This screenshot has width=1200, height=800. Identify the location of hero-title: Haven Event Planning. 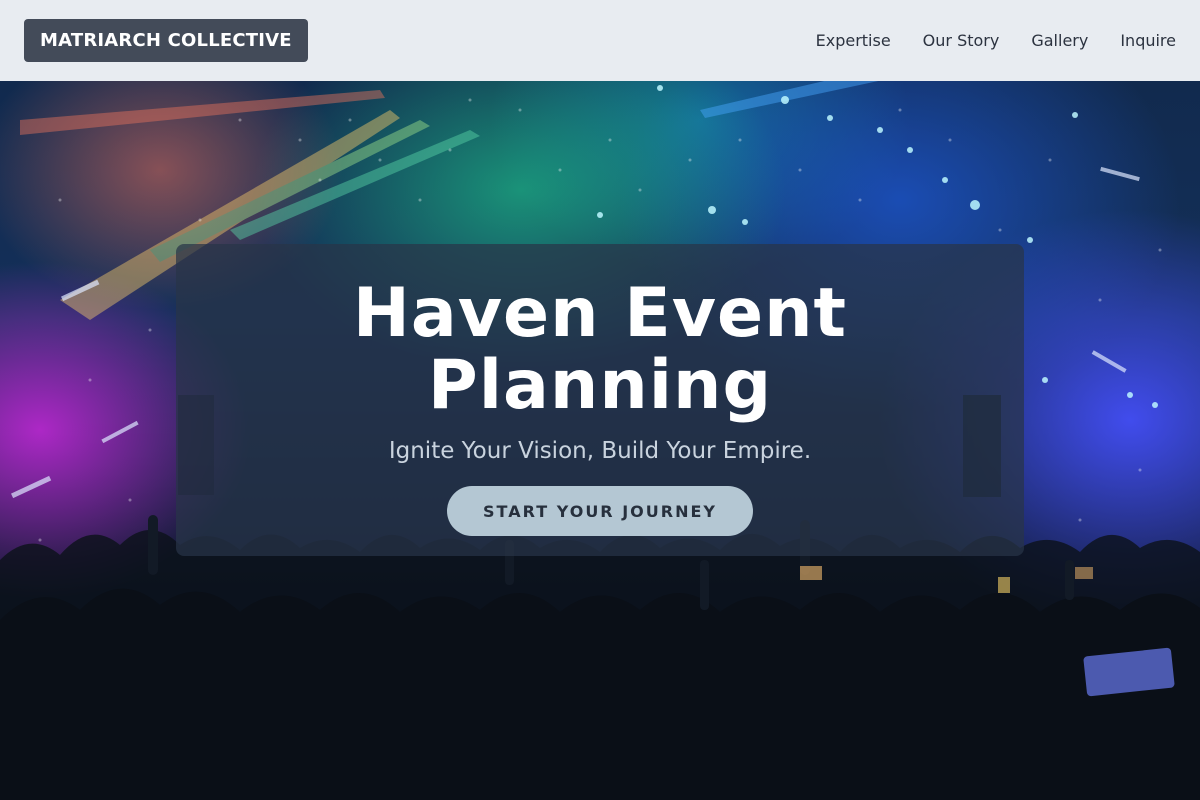
(600, 349).